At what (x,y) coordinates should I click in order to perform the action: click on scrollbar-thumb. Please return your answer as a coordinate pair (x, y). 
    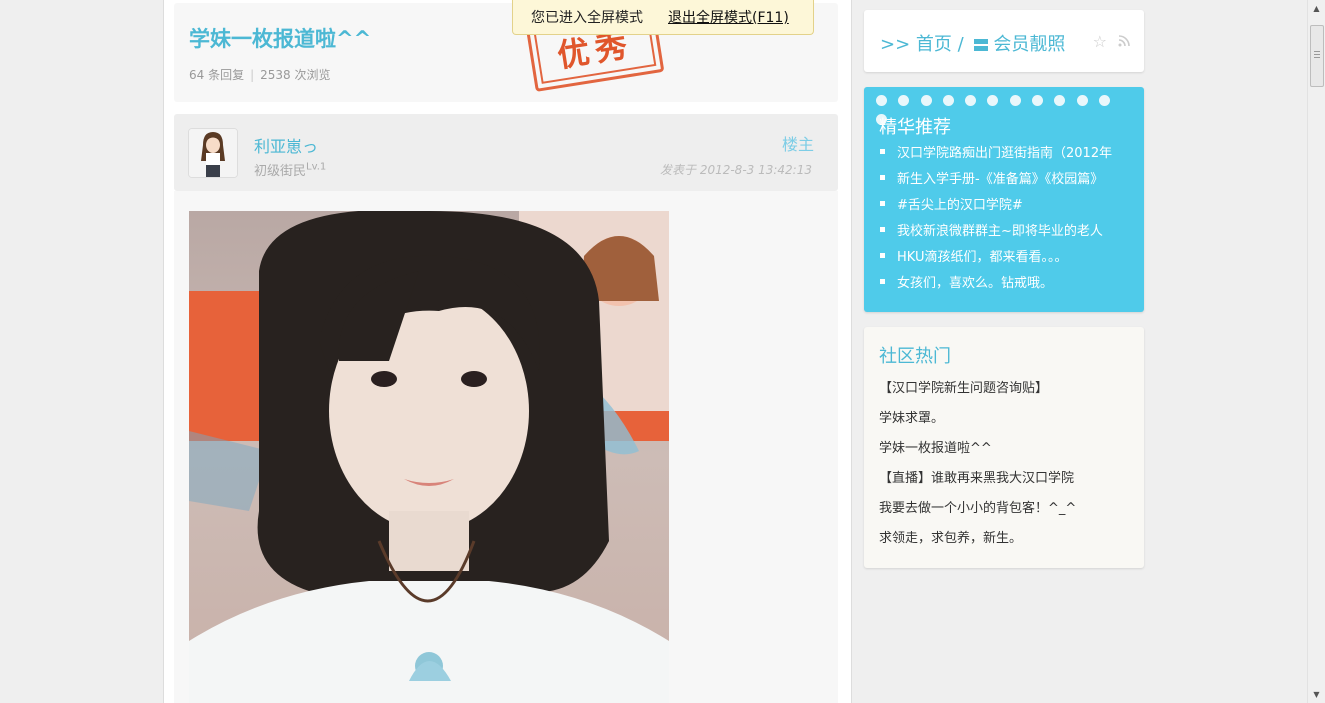
    Looking at the image, I should click on (1317, 56).